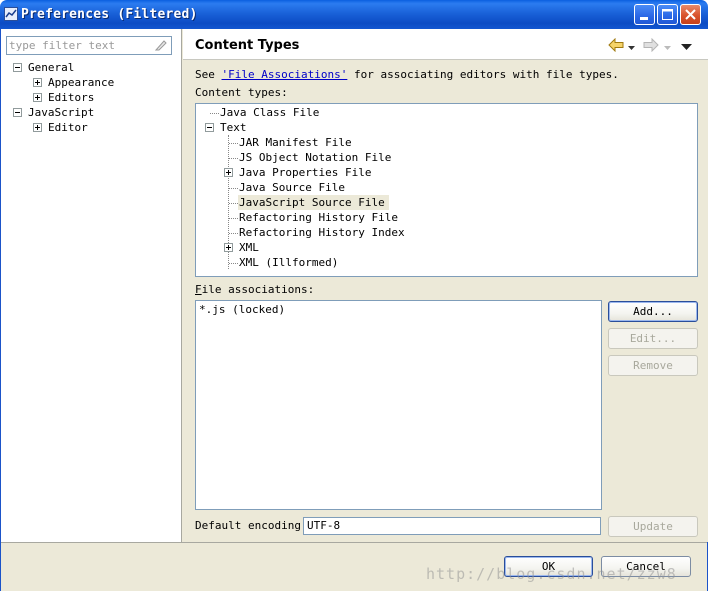  Describe the element at coordinates (77, 45) in the screenshot. I see `filter-input` at that location.